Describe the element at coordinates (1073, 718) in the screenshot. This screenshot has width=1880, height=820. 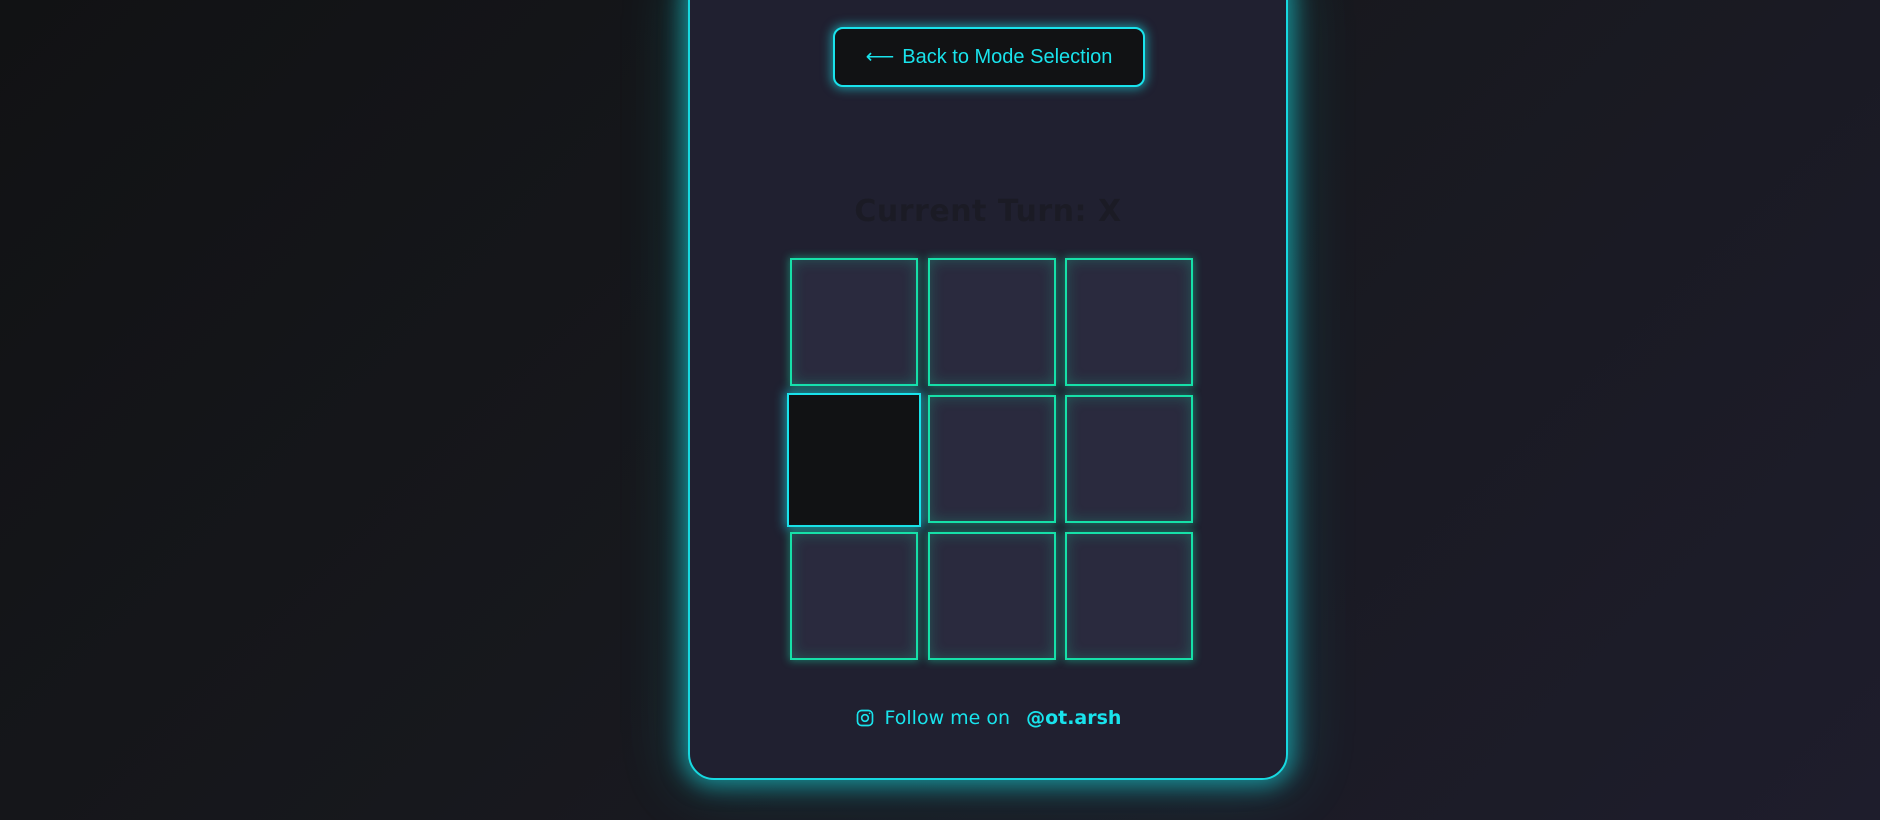
I see `instagram-handle-link: @ot.arsh` at that location.